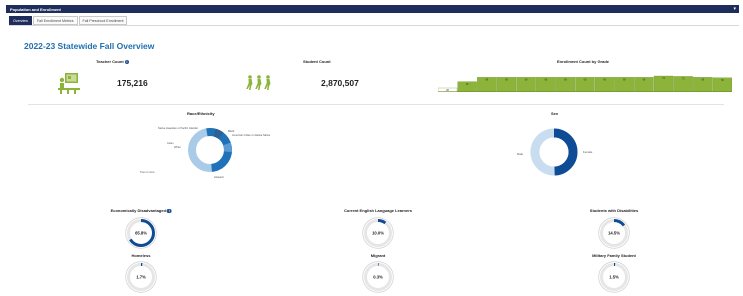 The image size is (743, 296). What do you see at coordinates (103, 20) in the screenshot?
I see `tab-fall-preschool-enrollment: Fall Preschool Enrollment` at bounding box center [103, 20].